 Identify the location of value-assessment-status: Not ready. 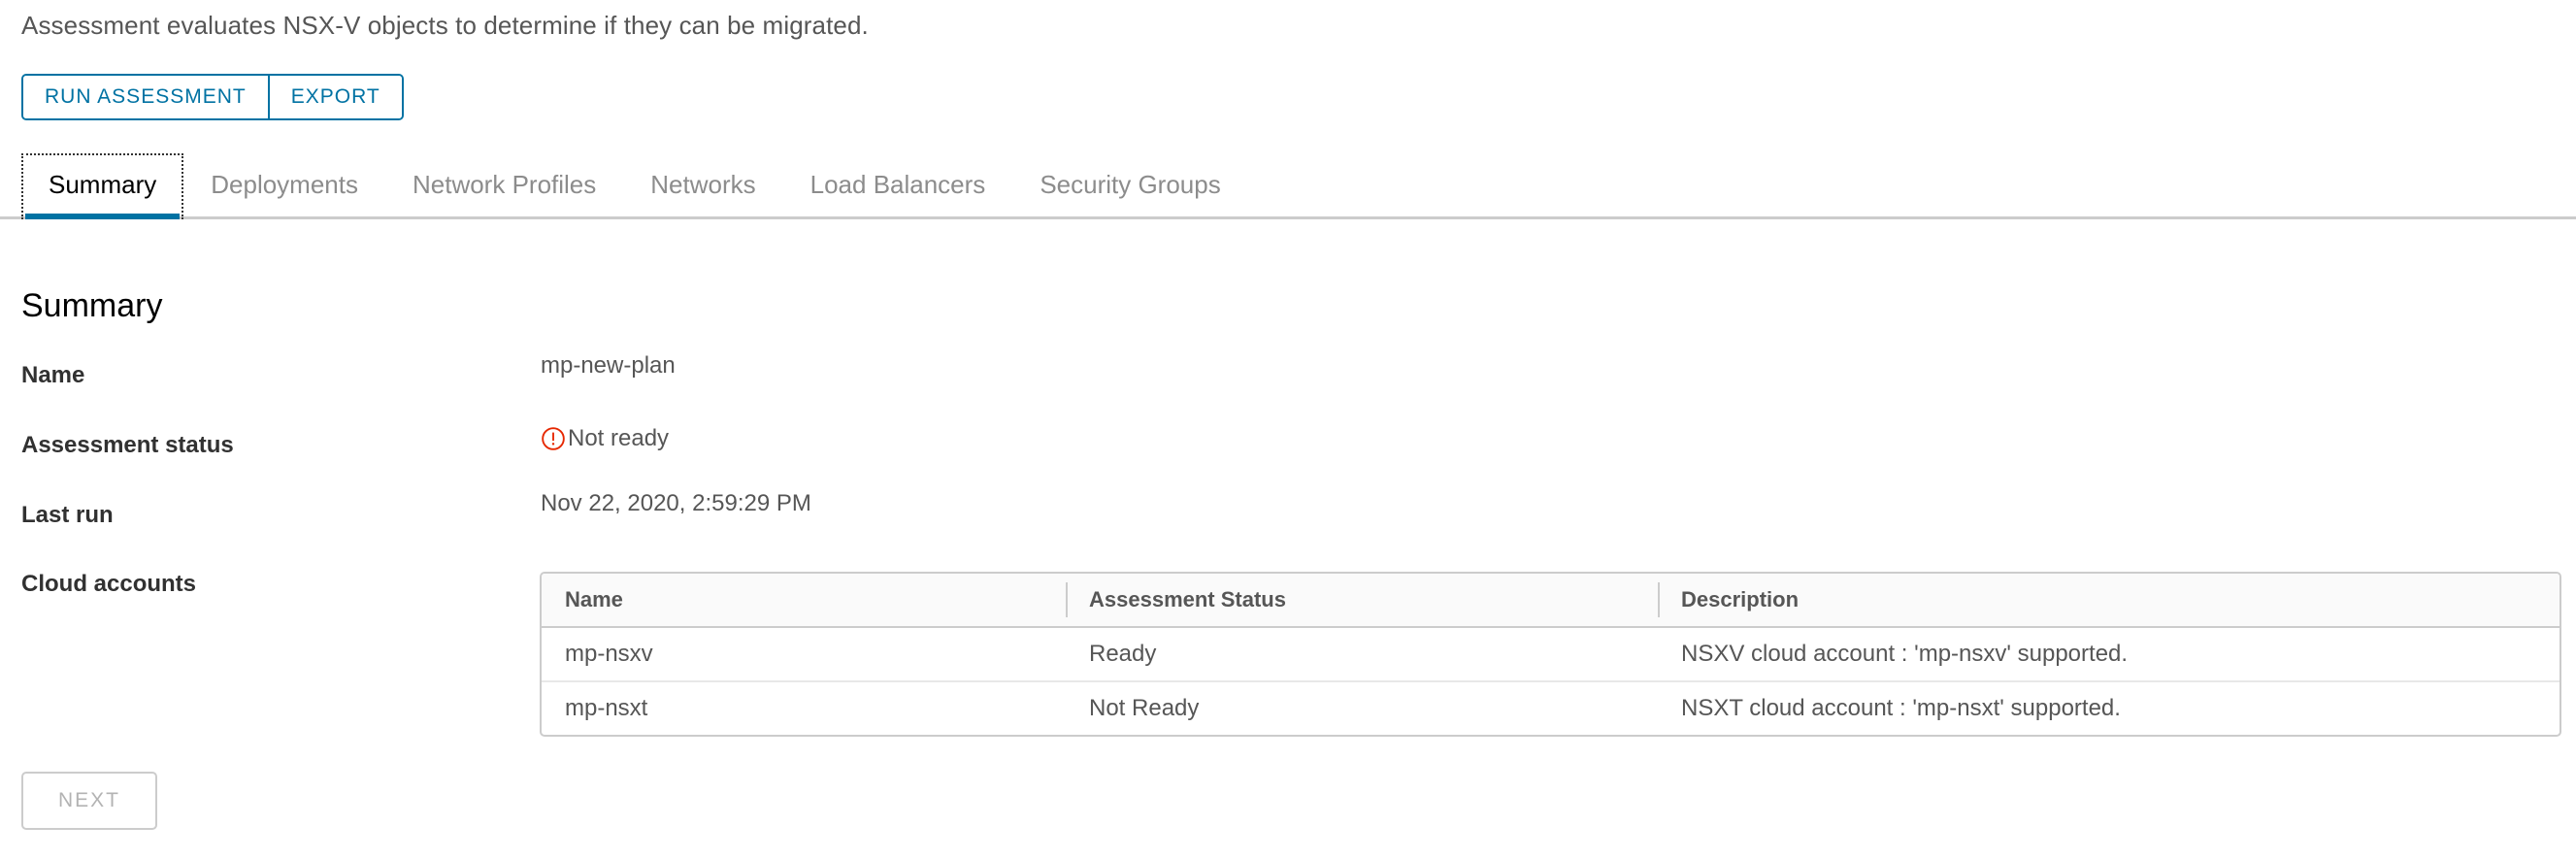
(605, 439).